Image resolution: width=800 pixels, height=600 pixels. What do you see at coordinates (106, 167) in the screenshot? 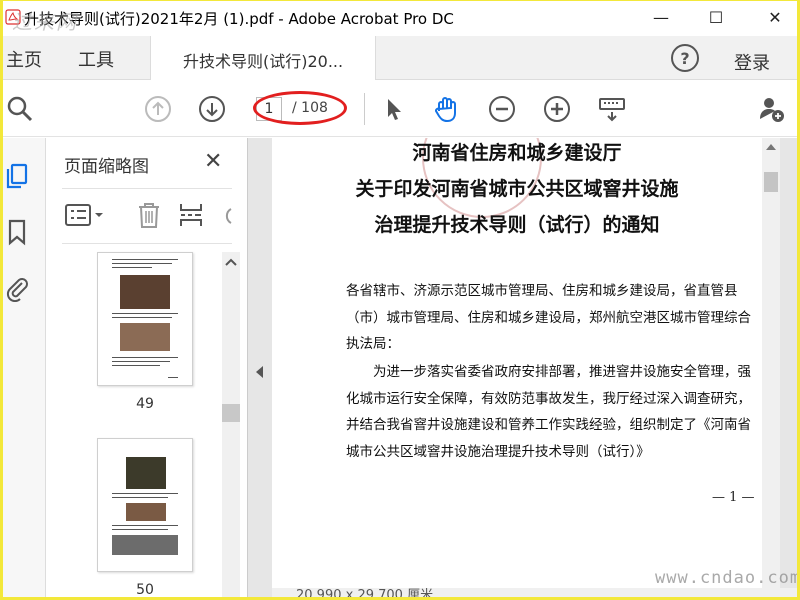
I see `panel-title: 页面缩略图` at bounding box center [106, 167].